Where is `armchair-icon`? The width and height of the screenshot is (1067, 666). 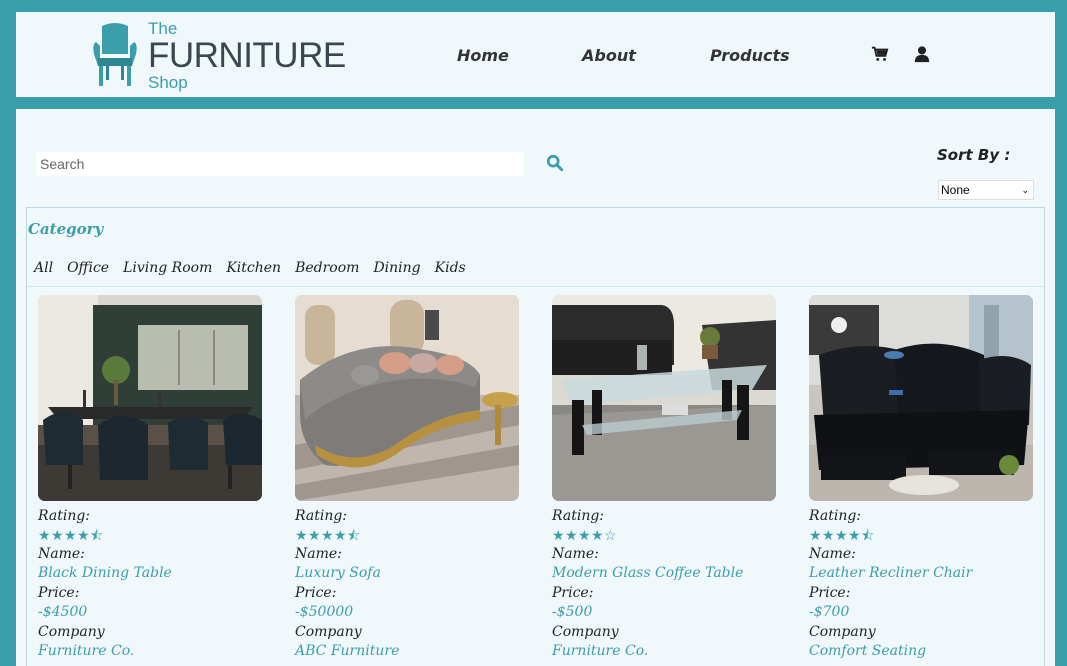 armchair-icon is located at coordinates (115, 54).